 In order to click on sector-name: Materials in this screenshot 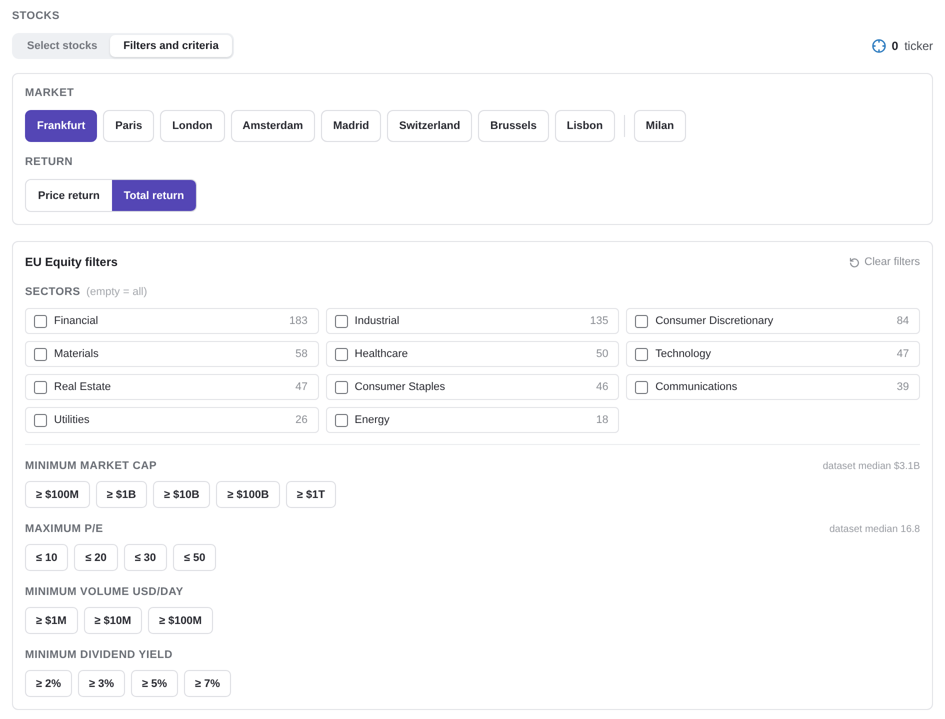, I will do `click(77, 354)`.